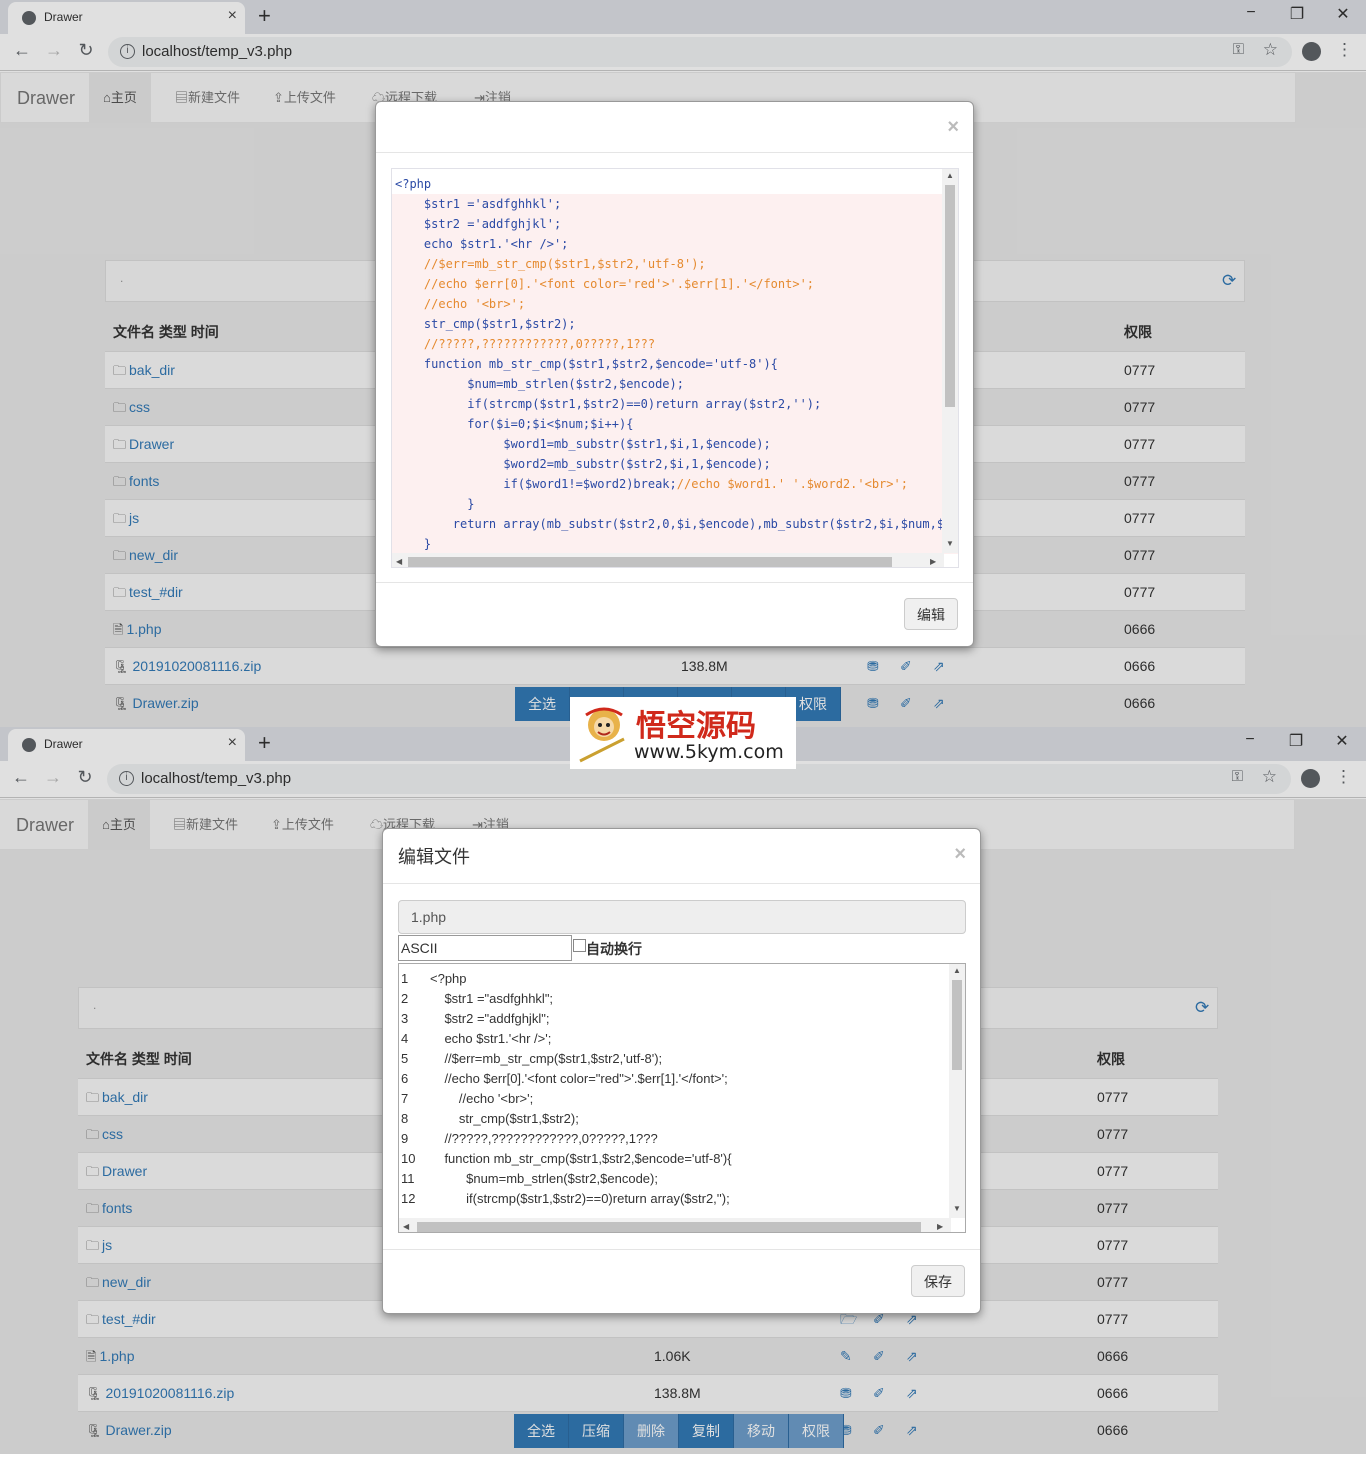 The image size is (1366, 1466). I want to click on code-line: $str1 ='asdfghhkl';, so click(675, 204).